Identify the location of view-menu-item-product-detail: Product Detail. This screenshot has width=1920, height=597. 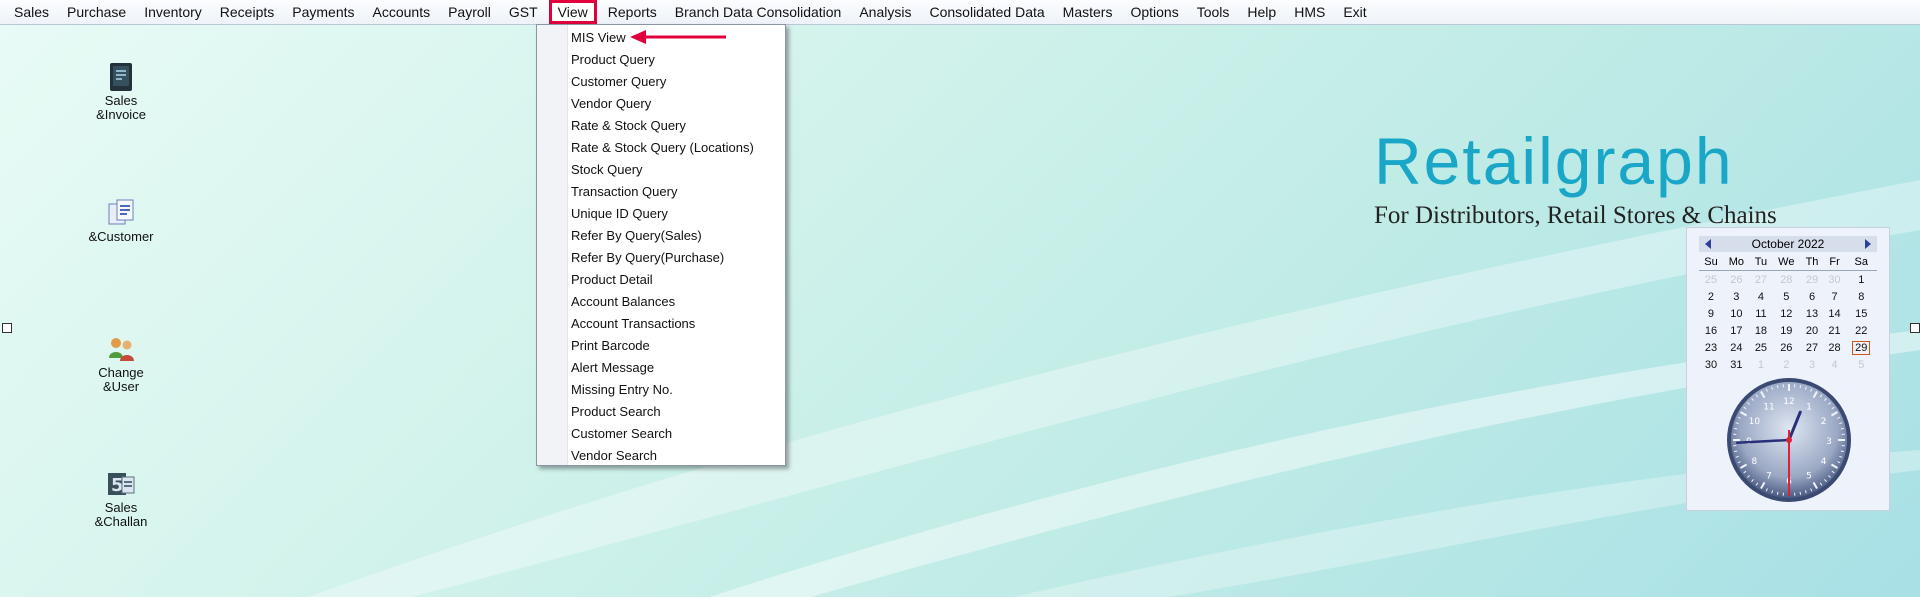
(612, 280).